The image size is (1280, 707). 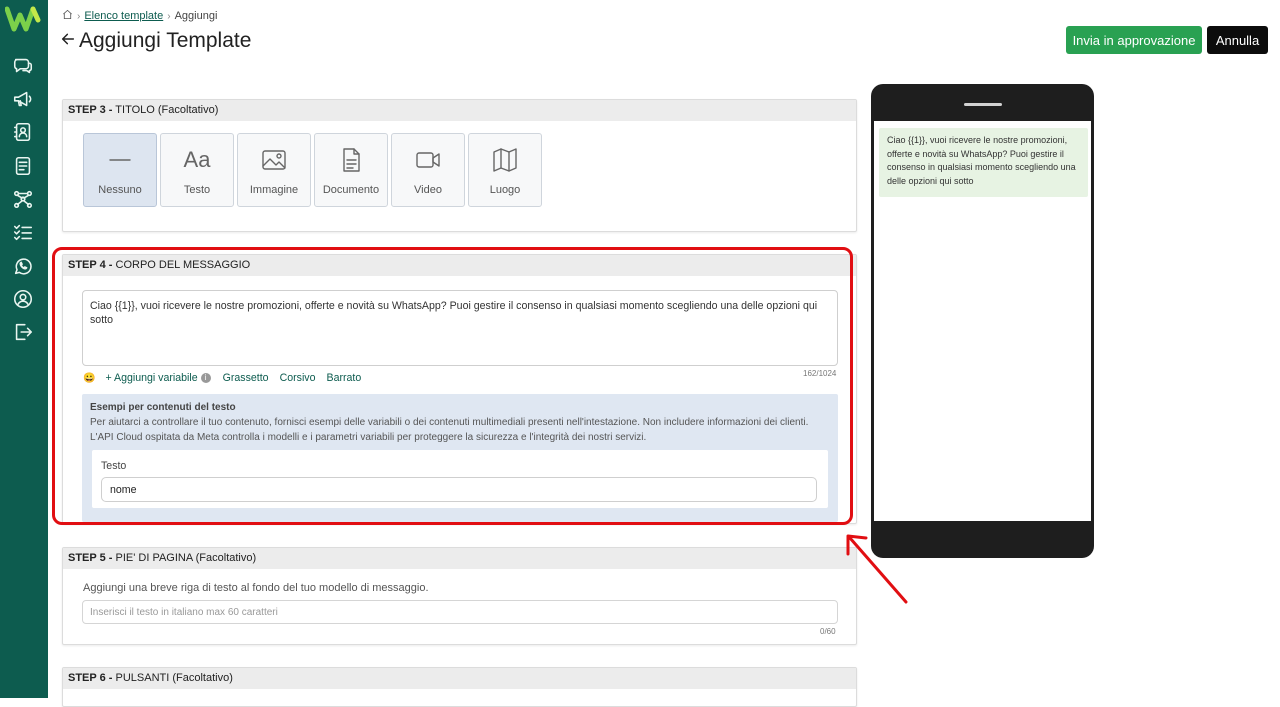 What do you see at coordinates (197, 159) in the screenshot?
I see `text-aa-icon: Aa` at bounding box center [197, 159].